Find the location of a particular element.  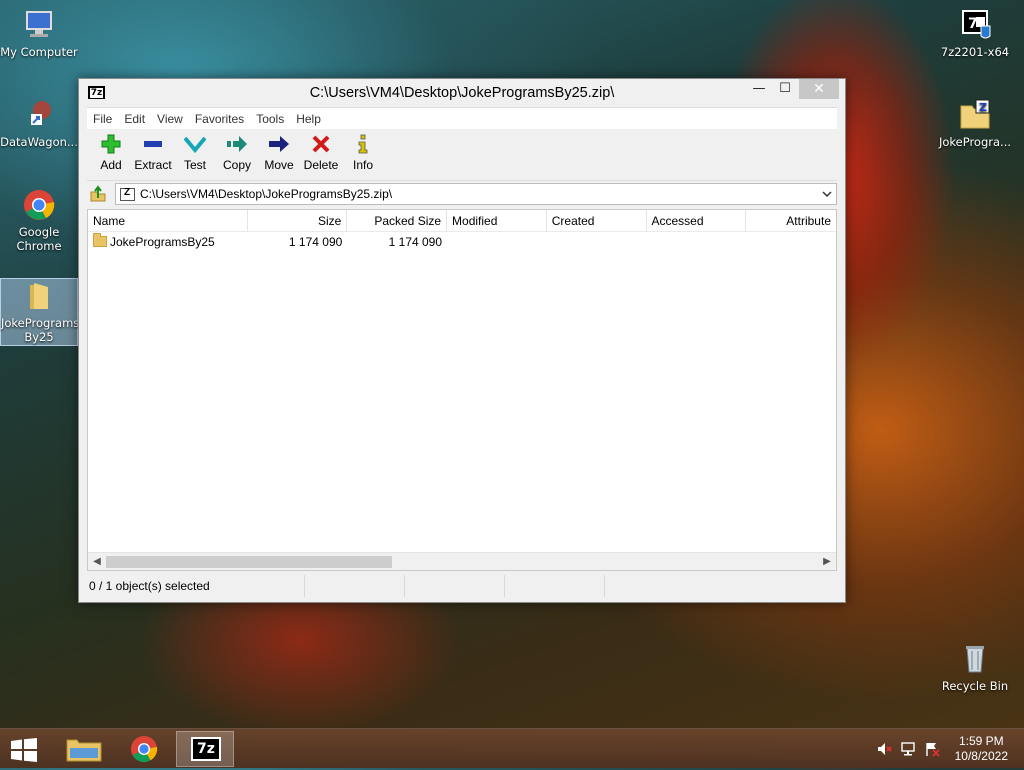

column-header-attributes: Attribute is located at coordinates (791, 221).